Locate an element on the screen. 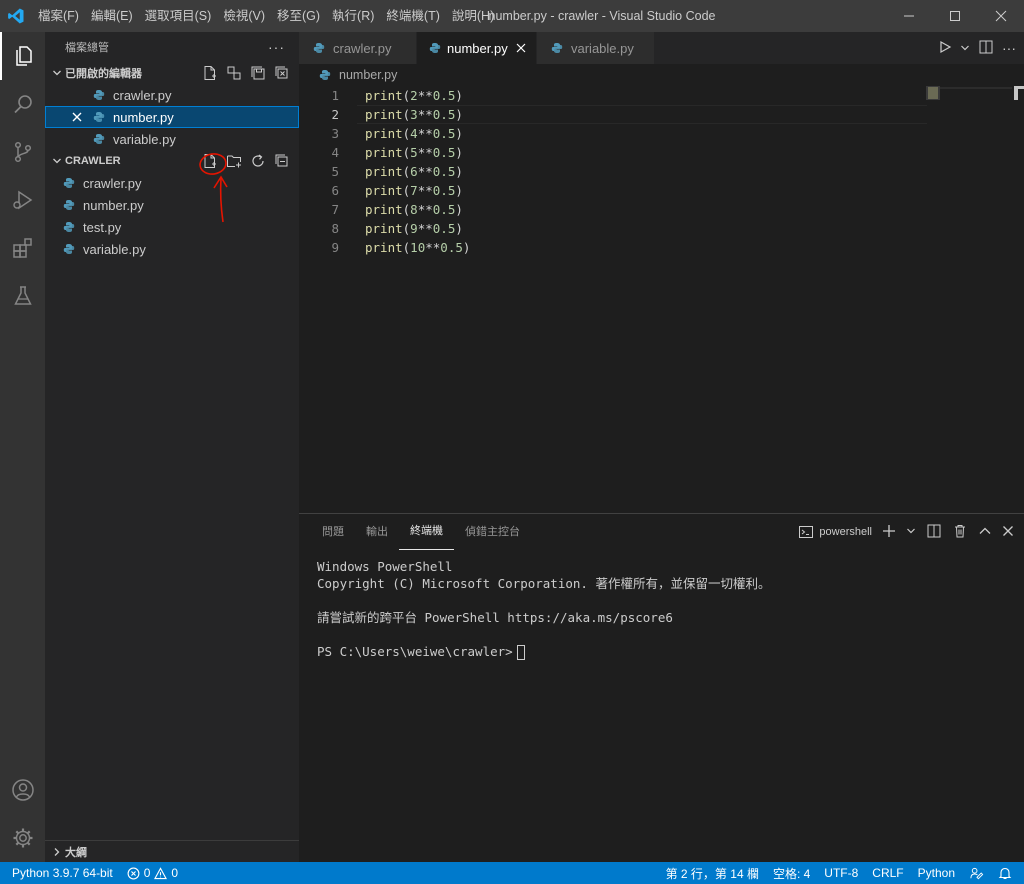  source-control-button is located at coordinates (22, 152).